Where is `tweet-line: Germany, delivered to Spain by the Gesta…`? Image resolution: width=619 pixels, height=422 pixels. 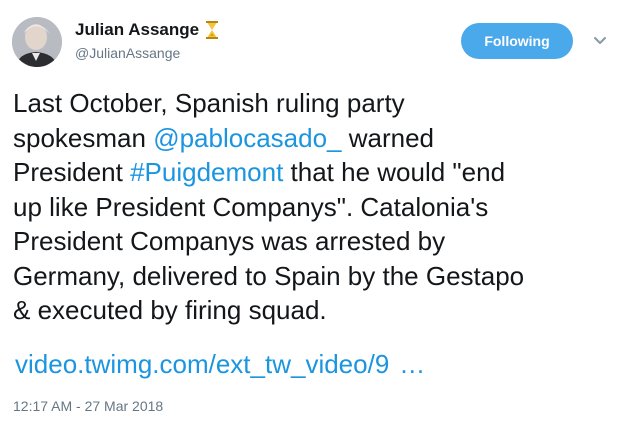
tweet-line: Germany, delivered to Spain by the Gesta… is located at coordinates (269, 275).